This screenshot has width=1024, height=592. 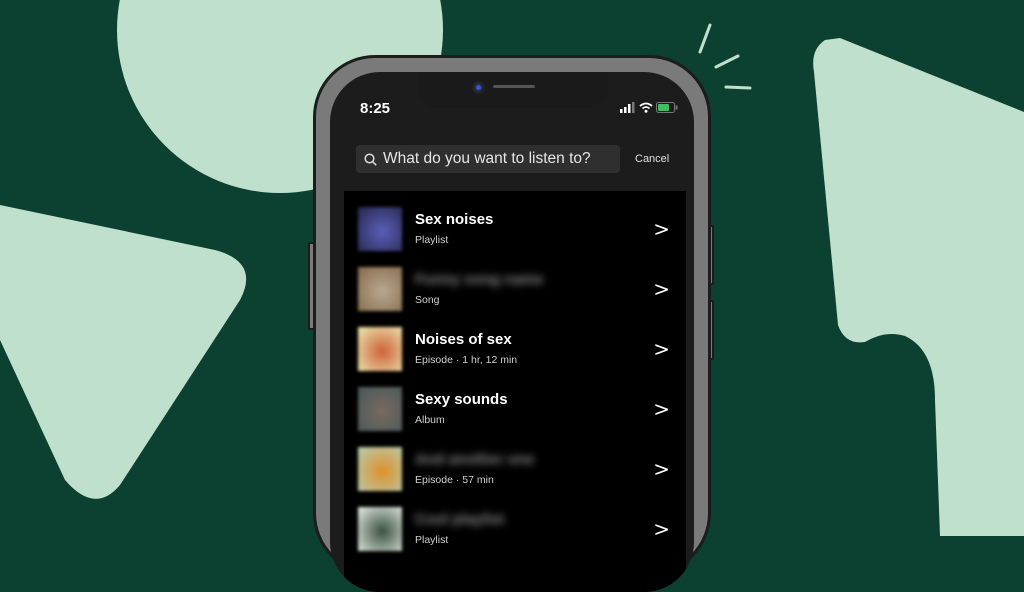 What do you see at coordinates (461, 399) in the screenshot?
I see `result-title: Sexy sounds` at bounding box center [461, 399].